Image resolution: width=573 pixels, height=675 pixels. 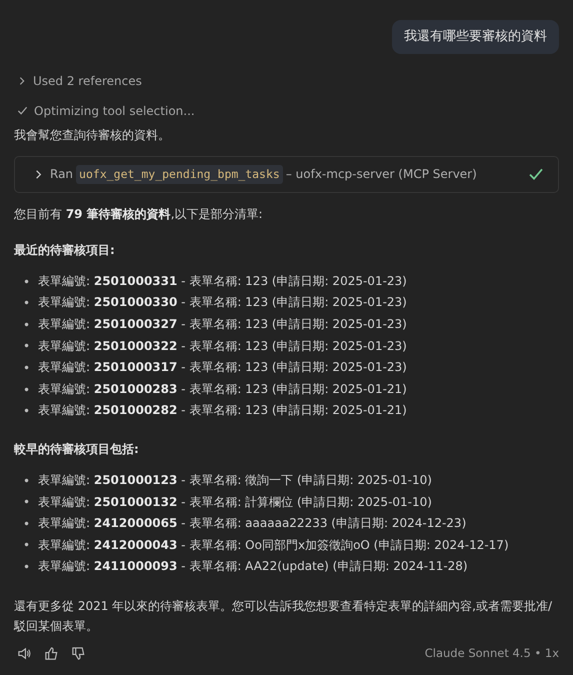 What do you see at coordinates (78, 653) in the screenshot?
I see `thumbs-down-icon` at bounding box center [78, 653].